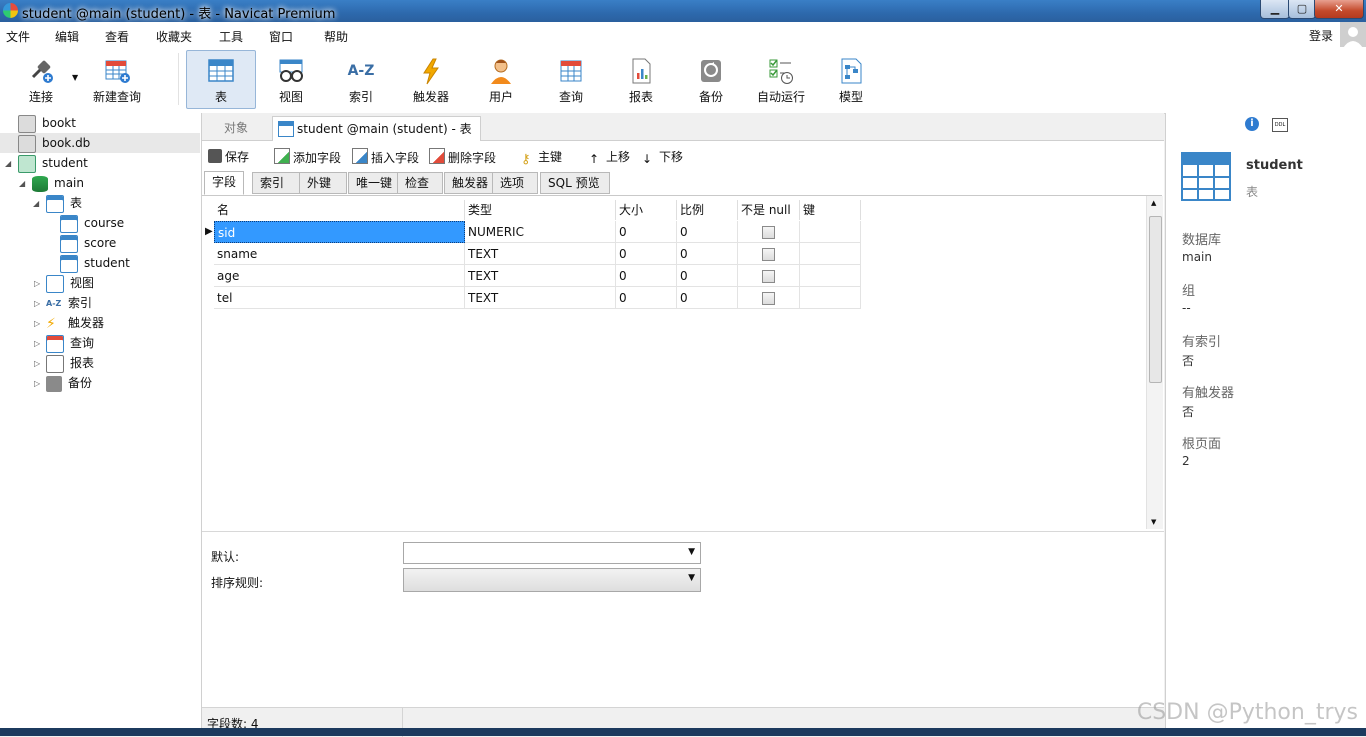  What do you see at coordinates (571, 79) in the screenshot?
I see `query-button: 查询` at bounding box center [571, 79].